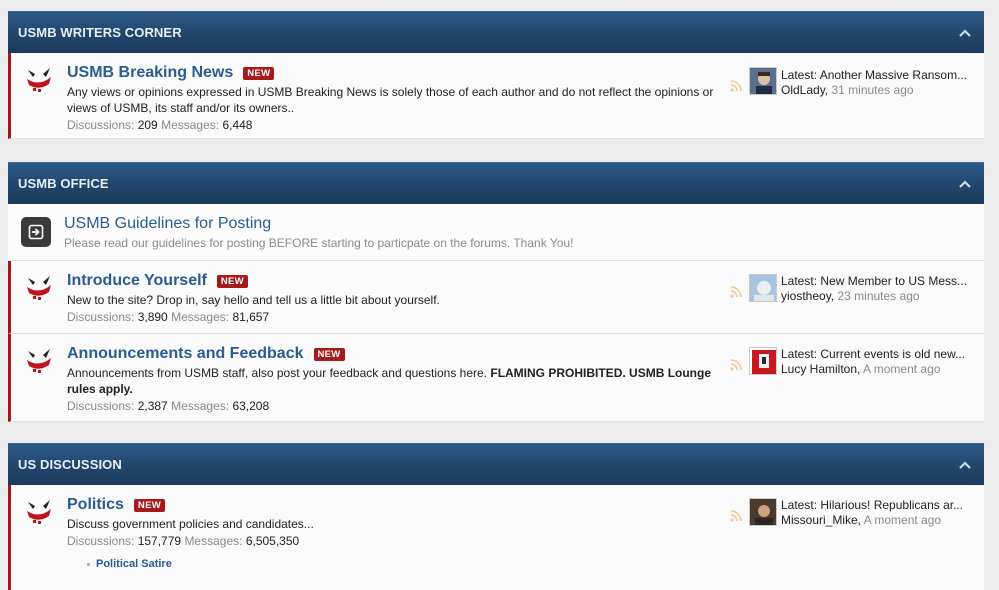 This screenshot has width=999, height=590. I want to click on latest-user: Lucy Hamilton,, so click(820, 369).